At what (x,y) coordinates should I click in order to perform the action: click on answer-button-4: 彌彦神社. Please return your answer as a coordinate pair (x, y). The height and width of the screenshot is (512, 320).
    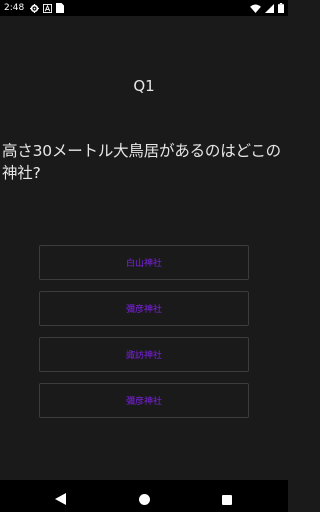
    Looking at the image, I should click on (144, 400).